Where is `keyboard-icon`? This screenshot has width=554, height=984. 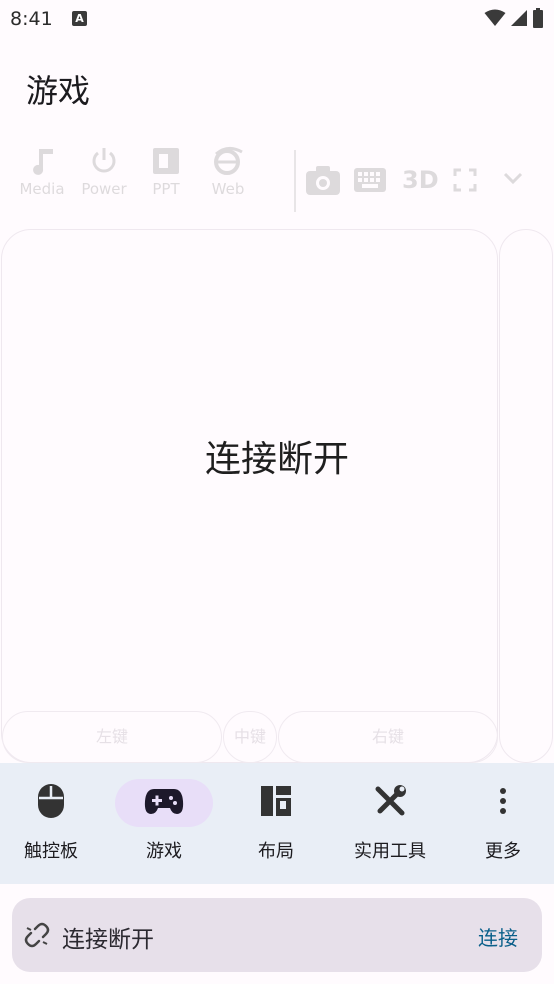
keyboard-icon is located at coordinates (370, 182).